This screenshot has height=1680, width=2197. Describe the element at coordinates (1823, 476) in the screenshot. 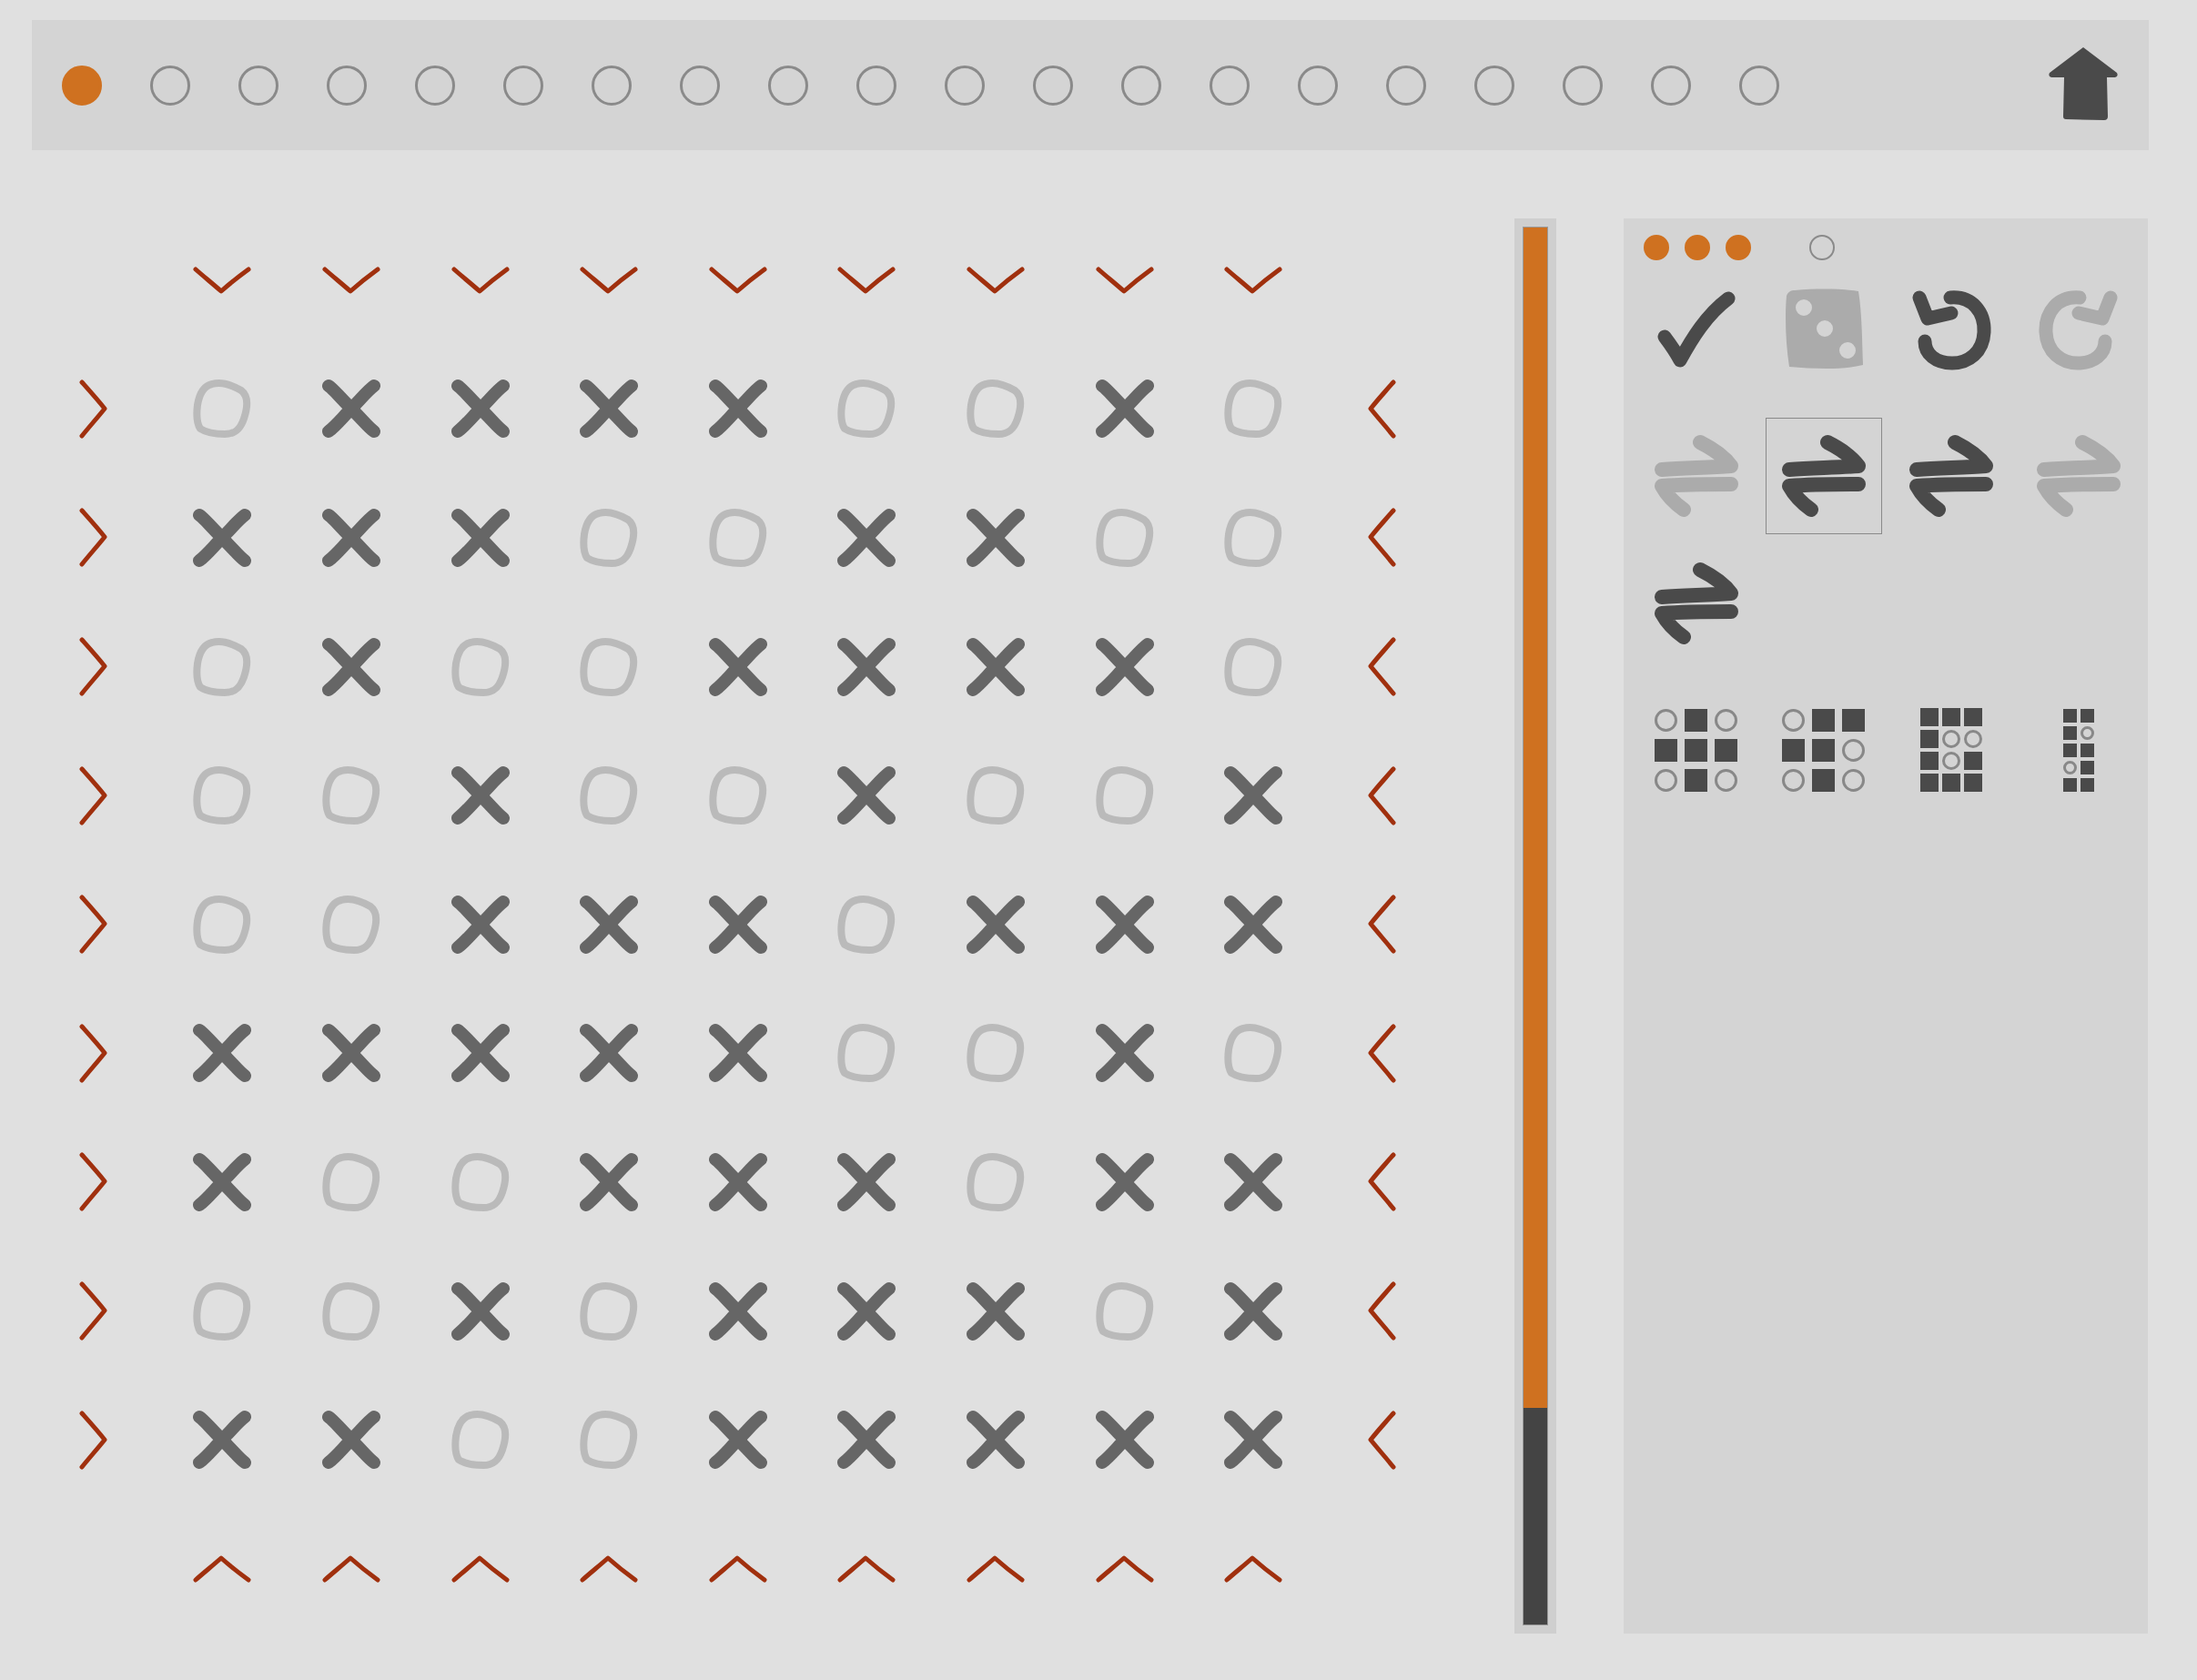

I see `swap-button` at that location.